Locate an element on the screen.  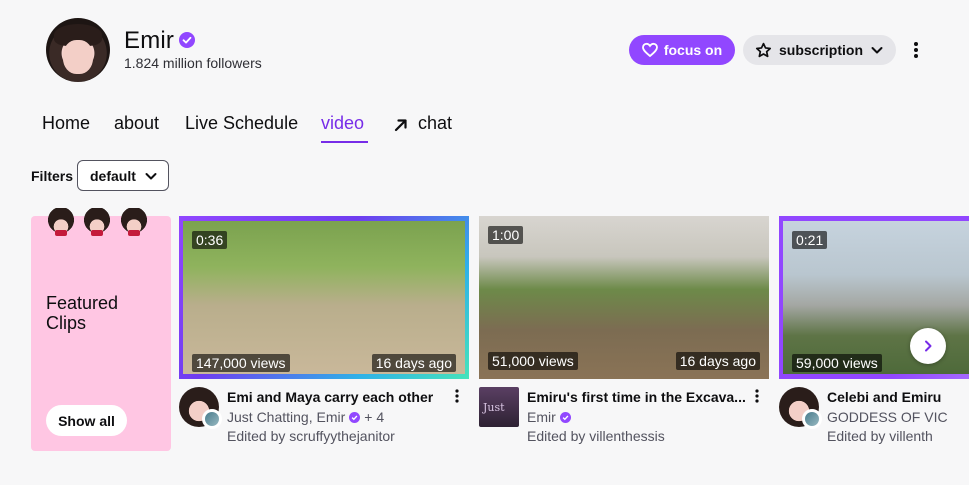
more-options-button is located at coordinates (916, 50).